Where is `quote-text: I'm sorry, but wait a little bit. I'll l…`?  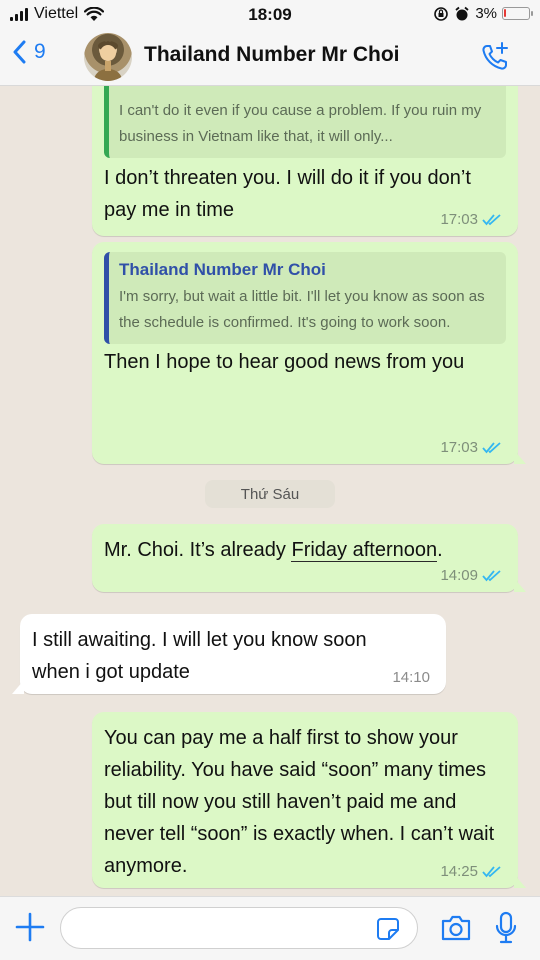
quote-text: I'm sorry, but wait a little bit. I'll l… is located at coordinates (302, 309).